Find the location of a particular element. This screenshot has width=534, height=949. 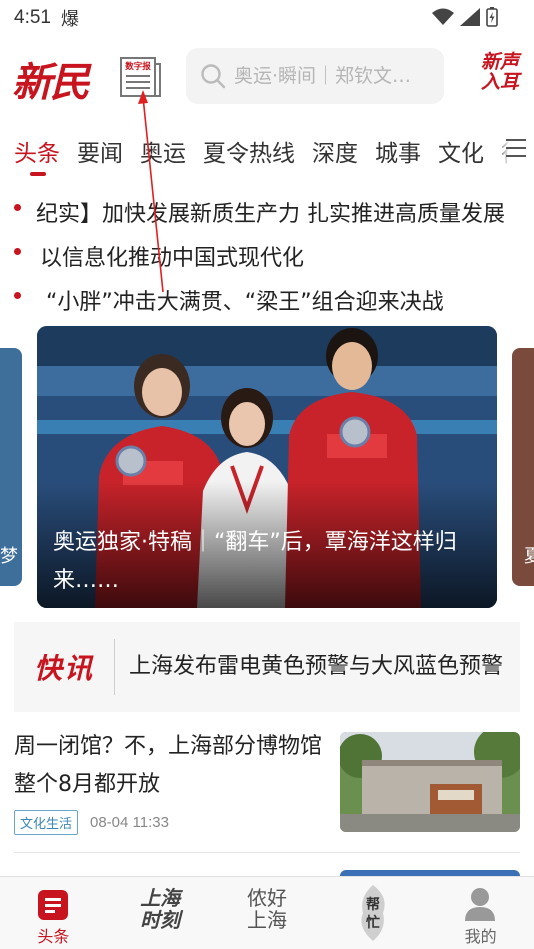

help-brush-icon: 帮 忙 is located at coordinates (373, 913).